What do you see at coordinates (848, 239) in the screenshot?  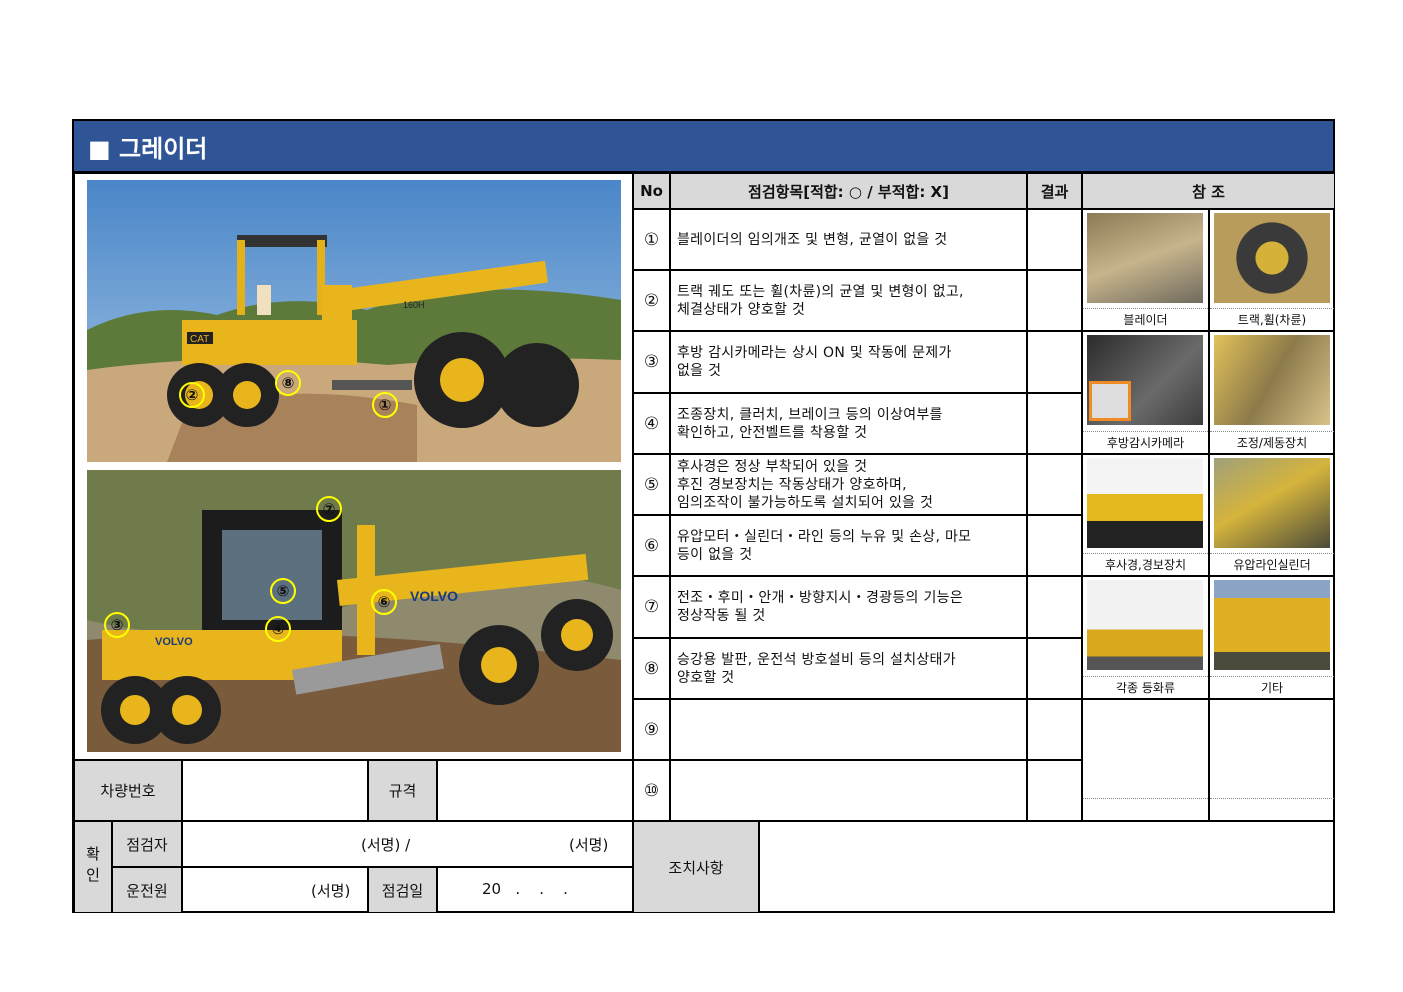 I see `row-1-text: 블레이더의 임의개조 및 변형, 균열이 없을 것` at bounding box center [848, 239].